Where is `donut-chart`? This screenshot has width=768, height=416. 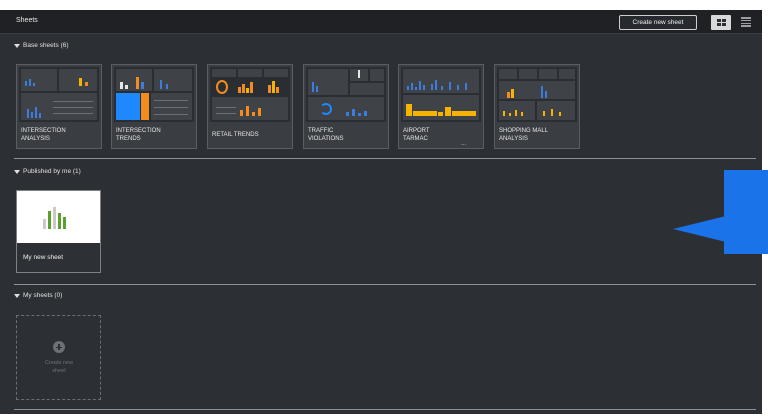
donut-chart is located at coordinates (222, 87).